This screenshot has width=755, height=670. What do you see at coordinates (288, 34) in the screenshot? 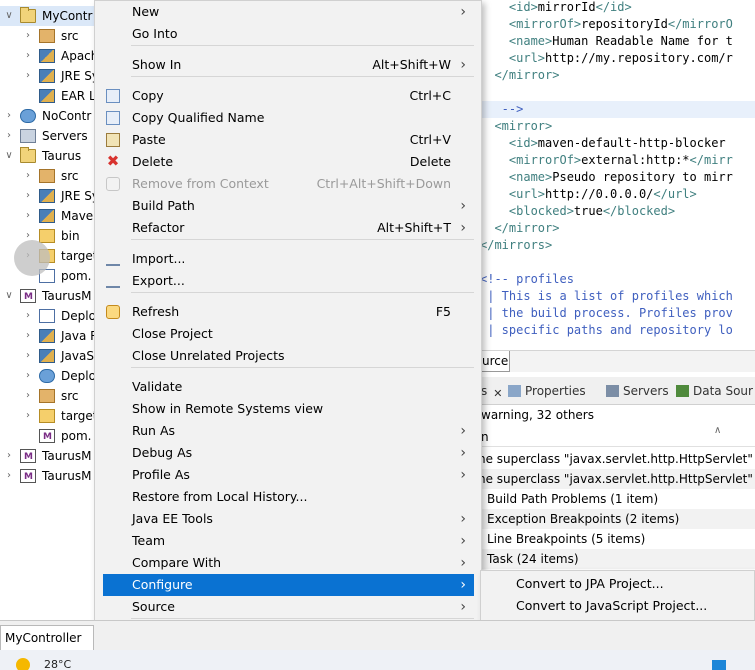
I see `menu-item-go-into: Go Into` at bounding box center [288, 34].